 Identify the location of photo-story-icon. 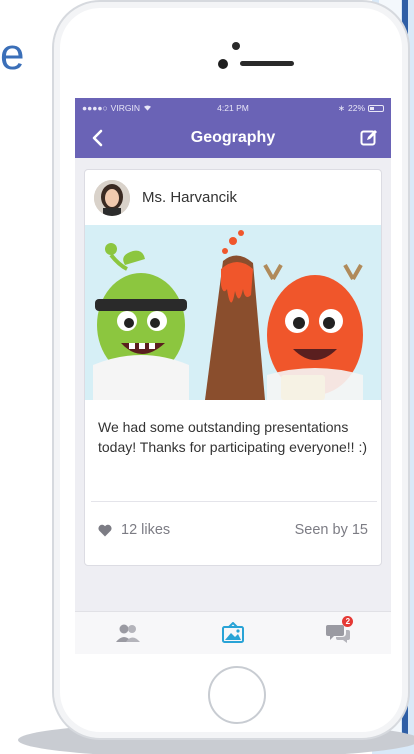
(232, 632).